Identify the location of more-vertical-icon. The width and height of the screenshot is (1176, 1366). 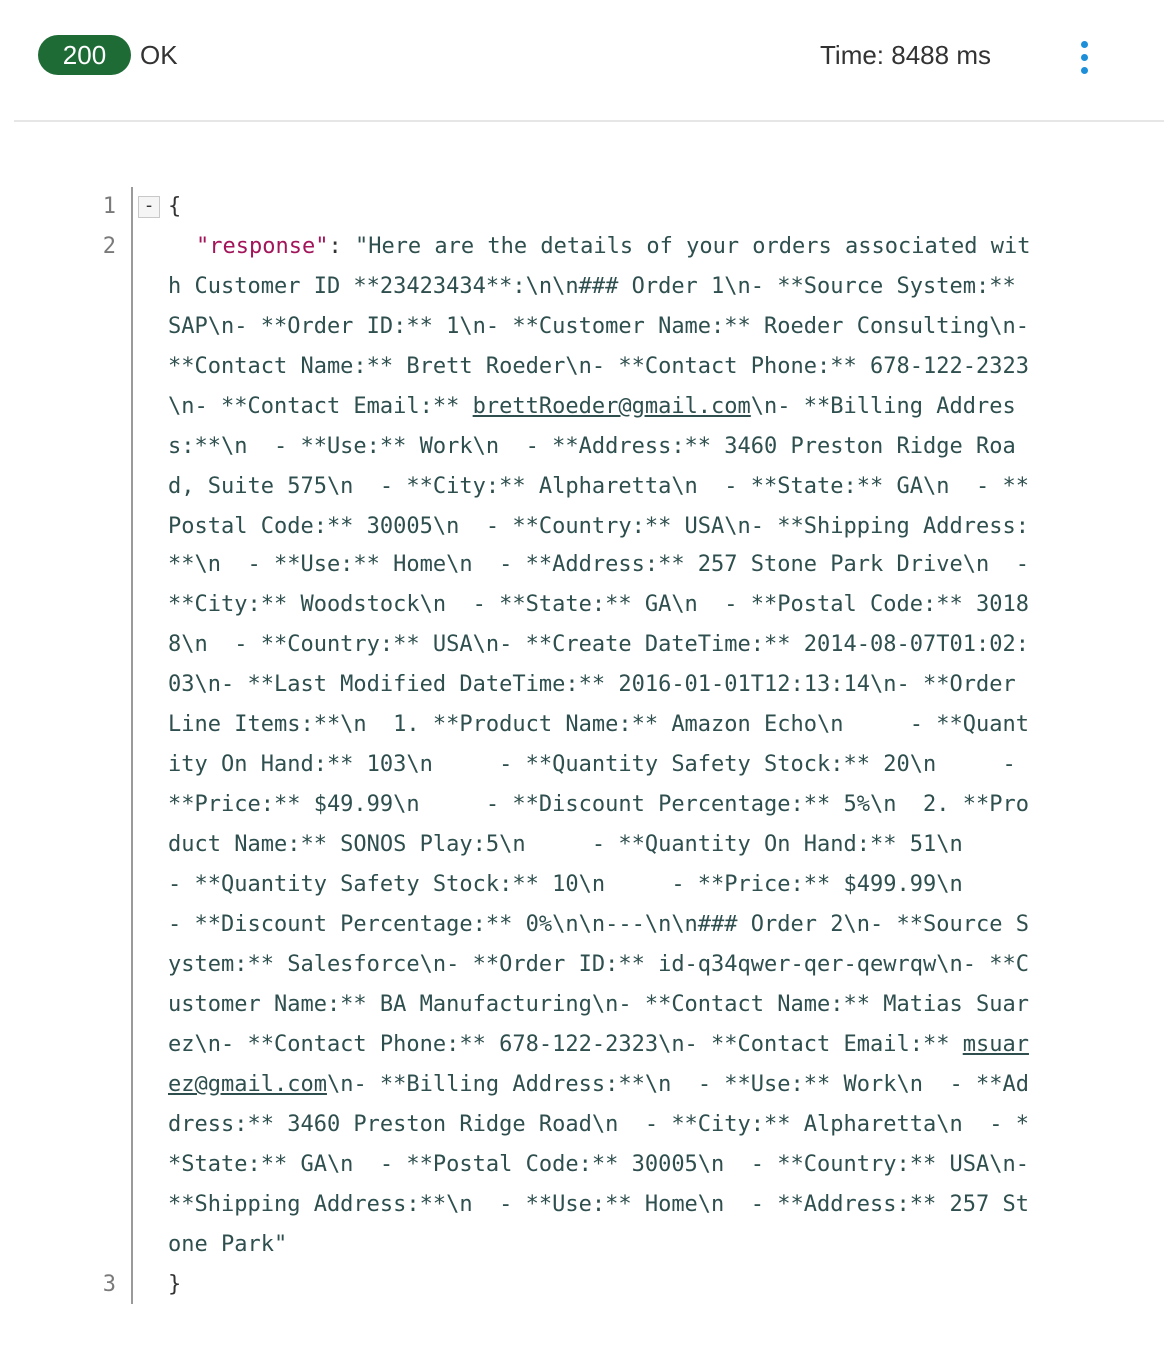
(1084, 57).